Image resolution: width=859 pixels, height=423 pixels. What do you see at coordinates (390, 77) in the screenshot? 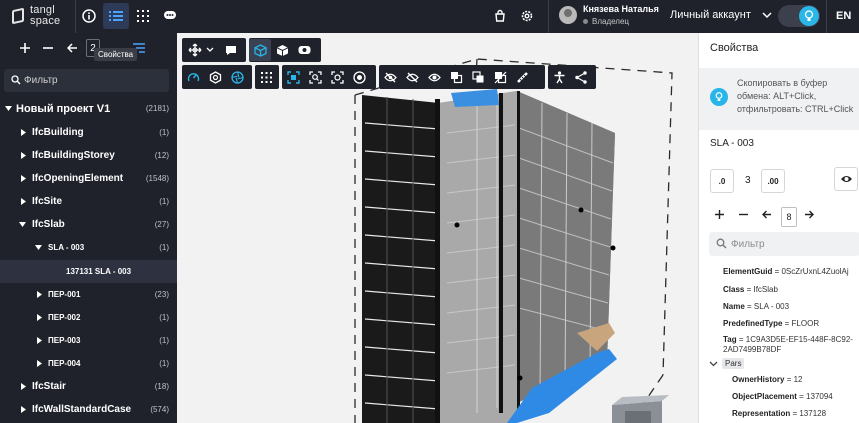
I see `hide-selected-button` at bounding box center [390, 77].